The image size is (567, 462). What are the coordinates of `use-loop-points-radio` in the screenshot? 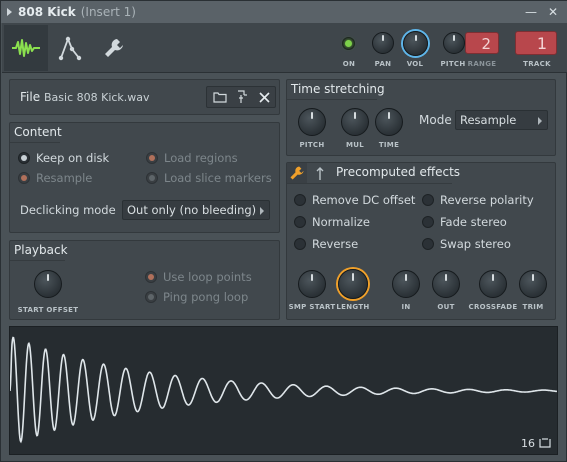 It's located at (151, 277).